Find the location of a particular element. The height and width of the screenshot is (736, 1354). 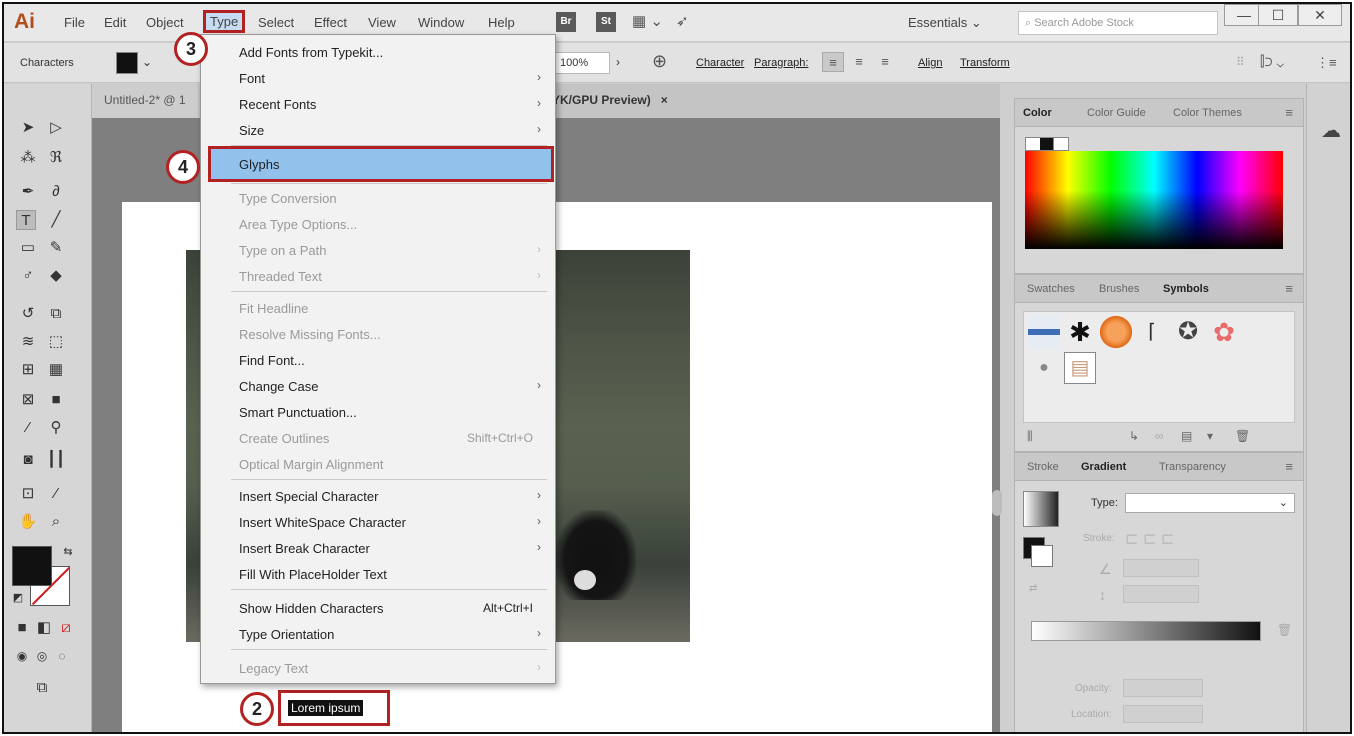

eyedropper-tool-icon: ⁄ is located at coordinates (28, 428).